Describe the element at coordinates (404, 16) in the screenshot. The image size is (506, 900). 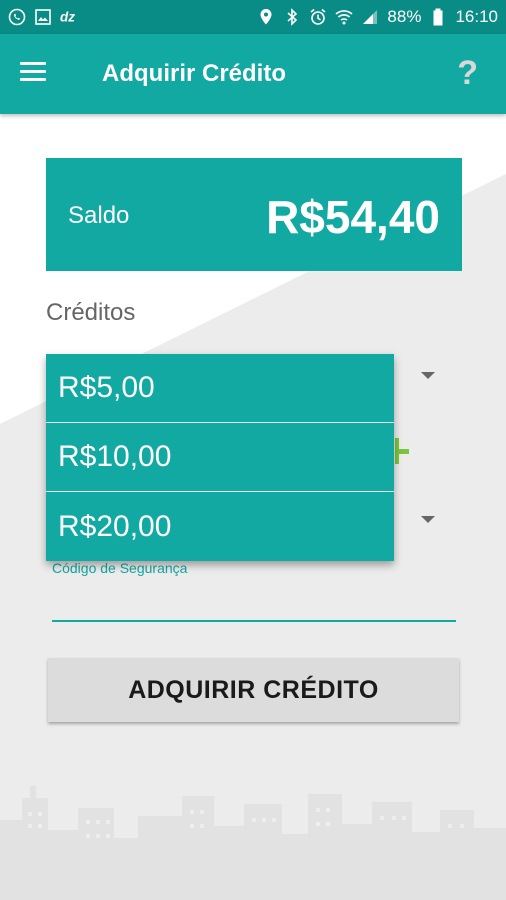
I see `battery-percent: 88%` at that location.